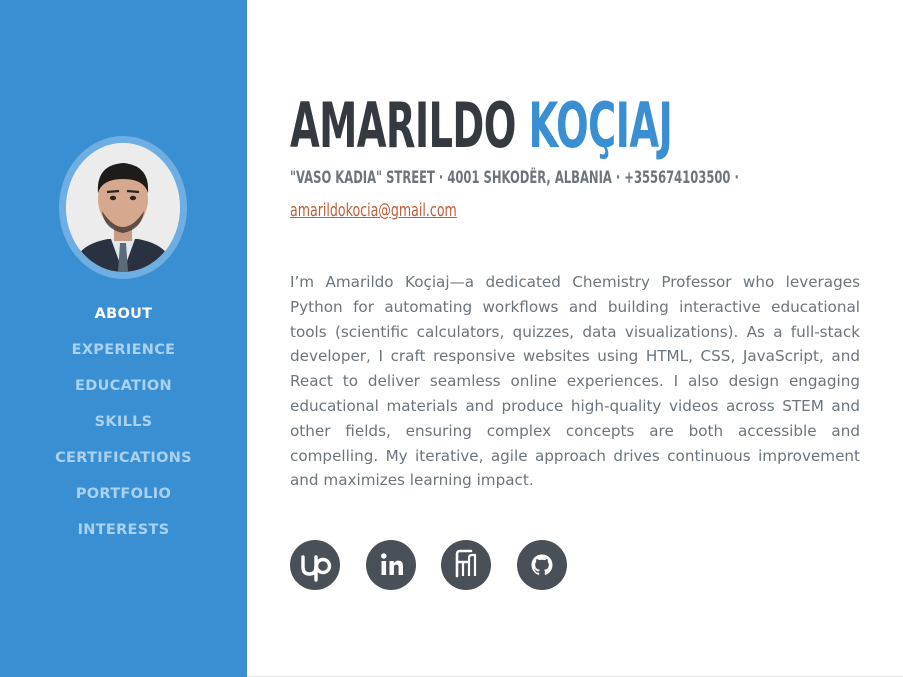  What do you see at coordinates (123, 462) in the screenshot?
I see `sidebar-item-certifications: CERTIFICATIONS` at bounding box center [123, 462].